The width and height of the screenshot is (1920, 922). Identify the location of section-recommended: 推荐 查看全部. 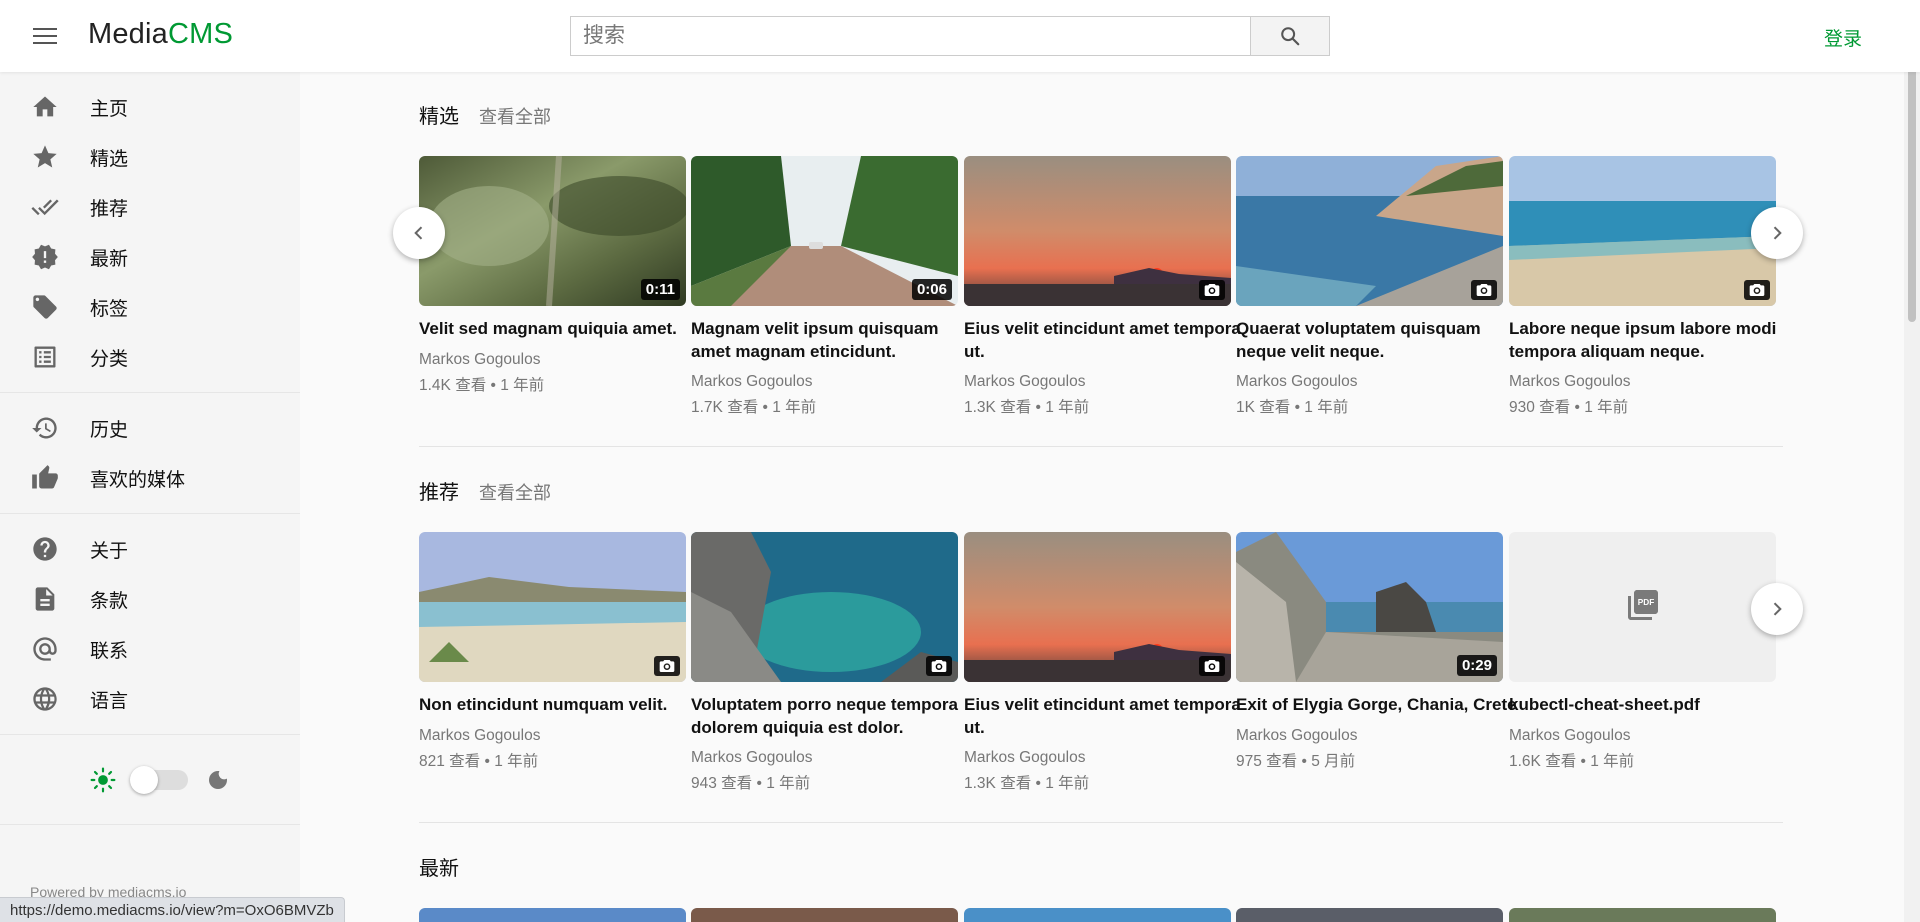
(1101, 490).